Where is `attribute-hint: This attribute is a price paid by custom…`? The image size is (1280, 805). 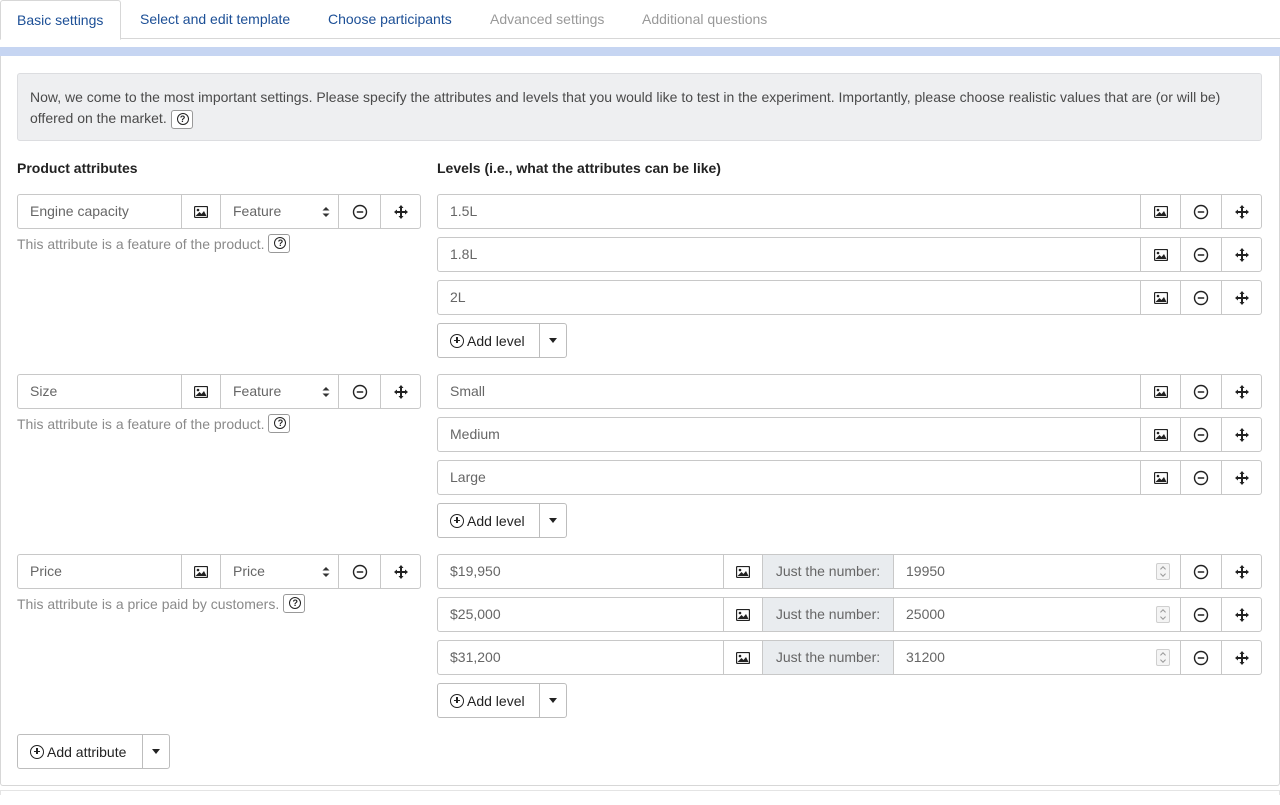
attribute-hint: This attribute is a price paid by custom… is located at coordinates (161, 604).